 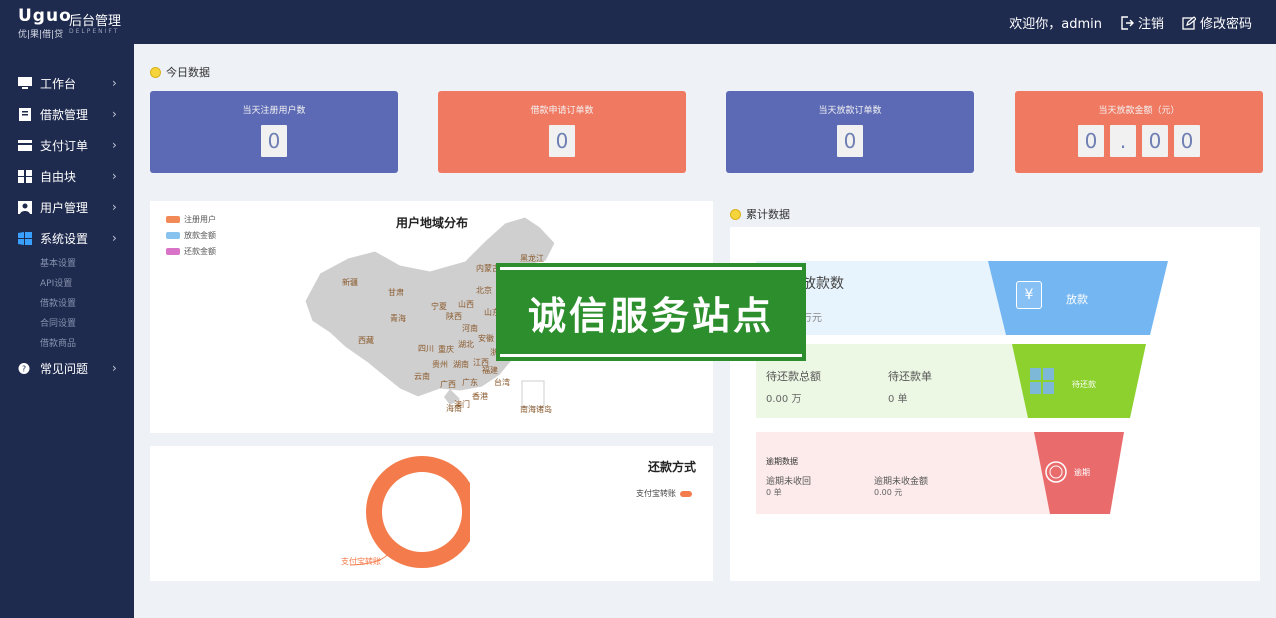 I want to click on province-label: 宁夏, so click(x=439, y=306).